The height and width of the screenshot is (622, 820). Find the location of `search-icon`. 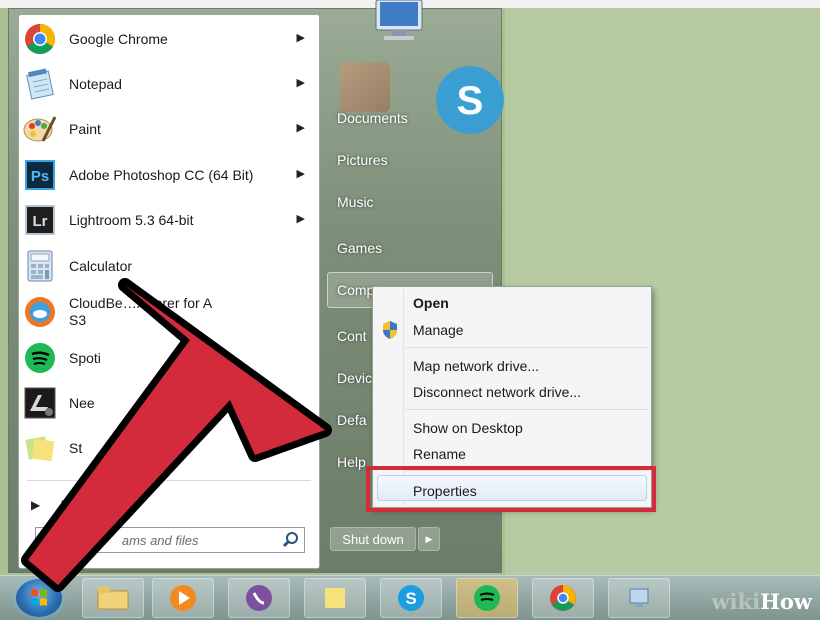

search-icon is located at coordinates (291, 540).